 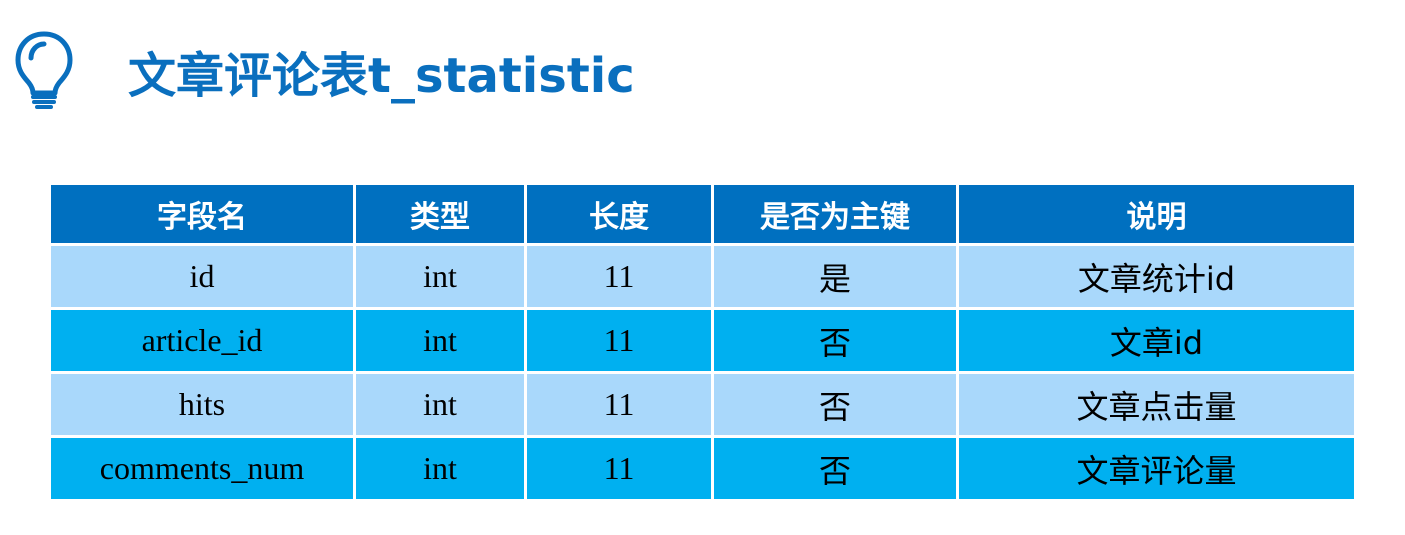 What do you see at coordinates (1156, 276) in the screenshot?
I see `cell-description: 文章统计id` at bounding box center [1156, 276].